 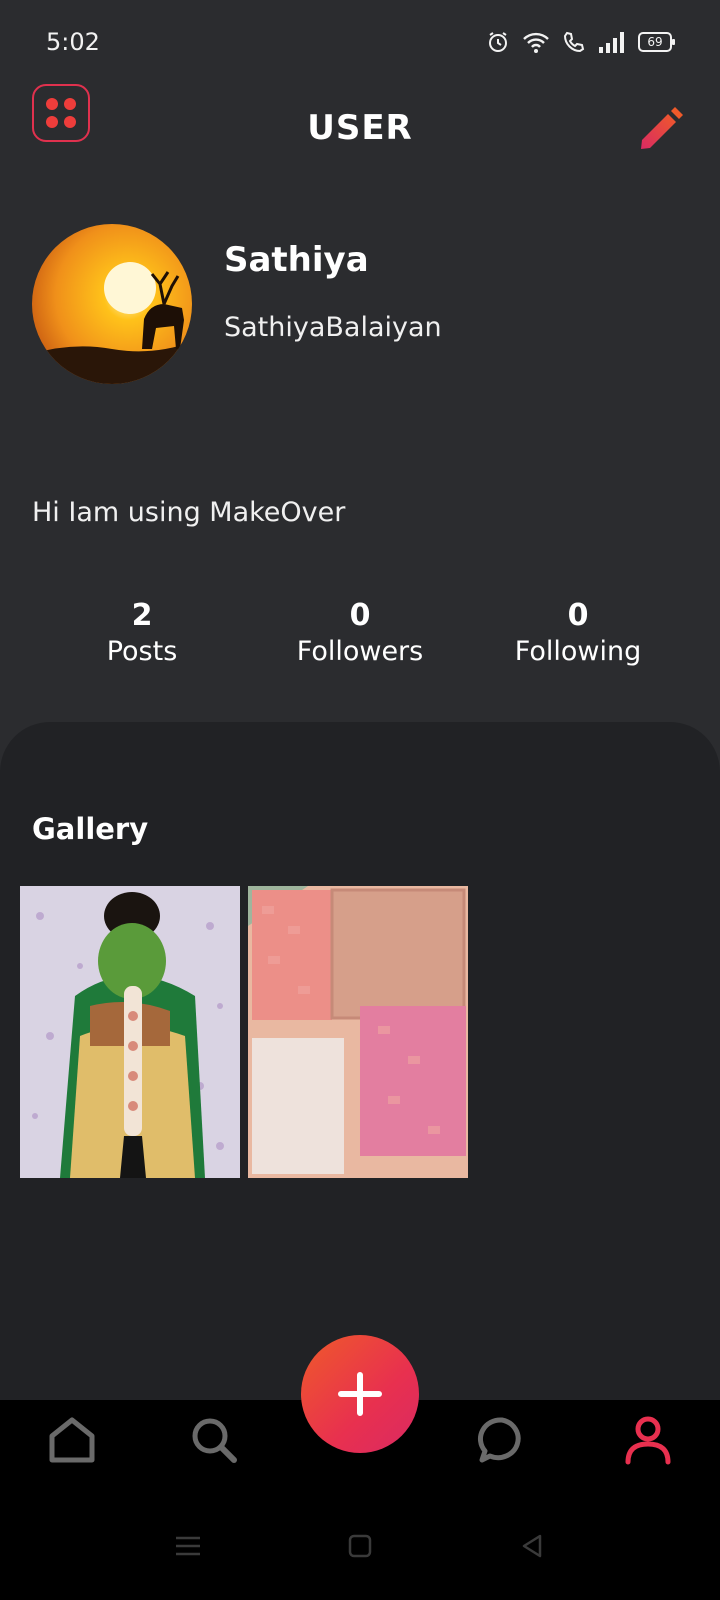 What do you see at coordinates (333, 327) in the screenshot?
I see `profile-username: SathiyaBalaiyan` at bounding box center [333, 327].